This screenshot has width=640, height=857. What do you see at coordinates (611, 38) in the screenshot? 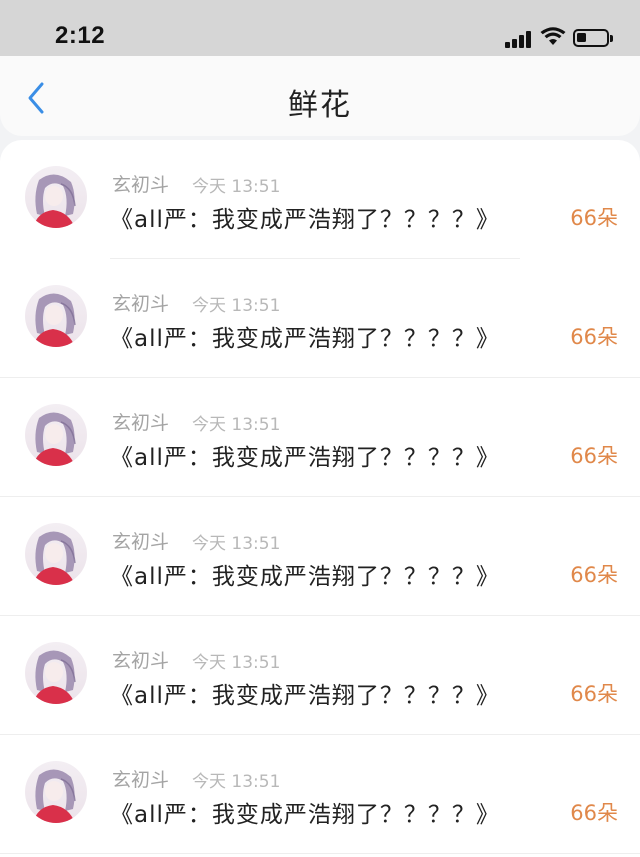
I see `battery-tip` at bounding box center [611, 38].